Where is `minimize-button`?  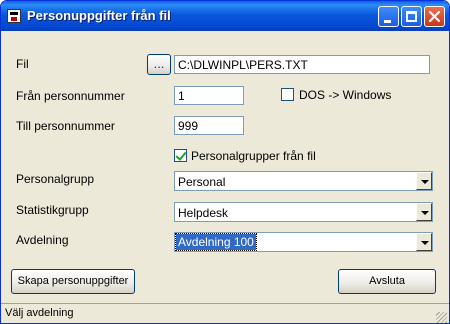 minimize-button is located at coordinates (388, 16).